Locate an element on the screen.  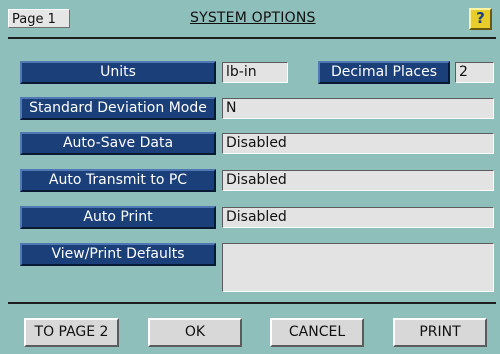
decimal-places-button: Decimal Places is located at coordinates (384, 72).